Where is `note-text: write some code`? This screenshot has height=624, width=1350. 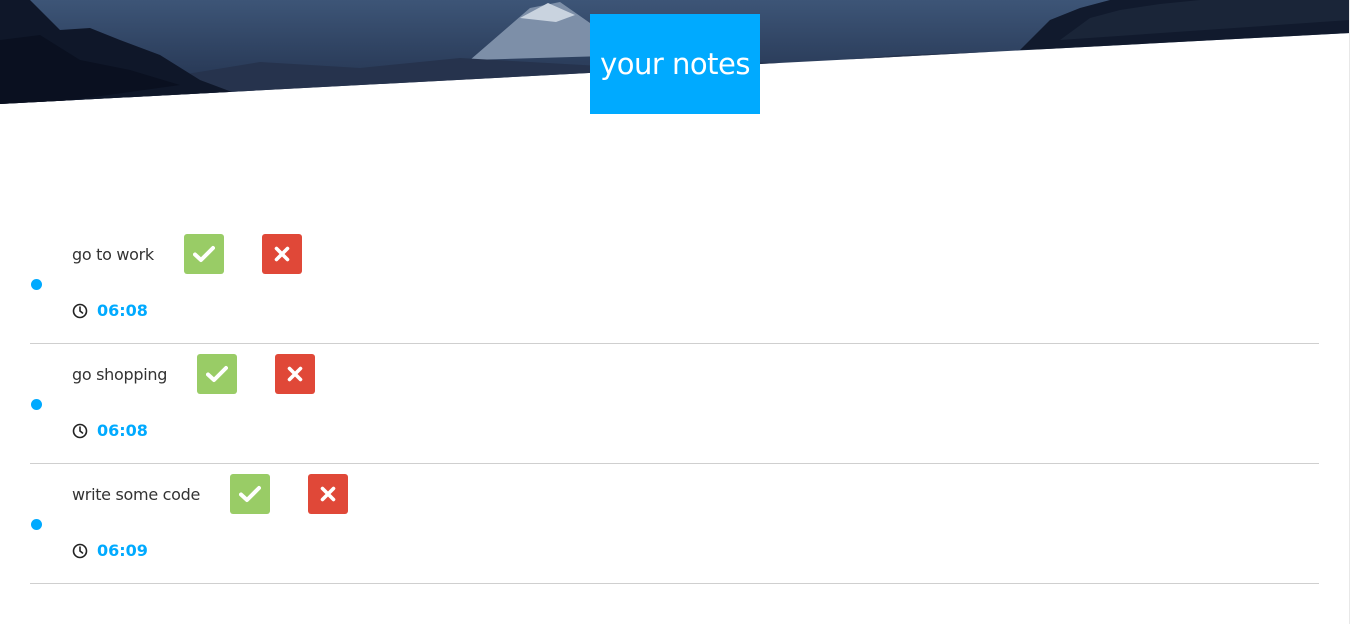 note-text: write some code is located at coordinates (136, 494).